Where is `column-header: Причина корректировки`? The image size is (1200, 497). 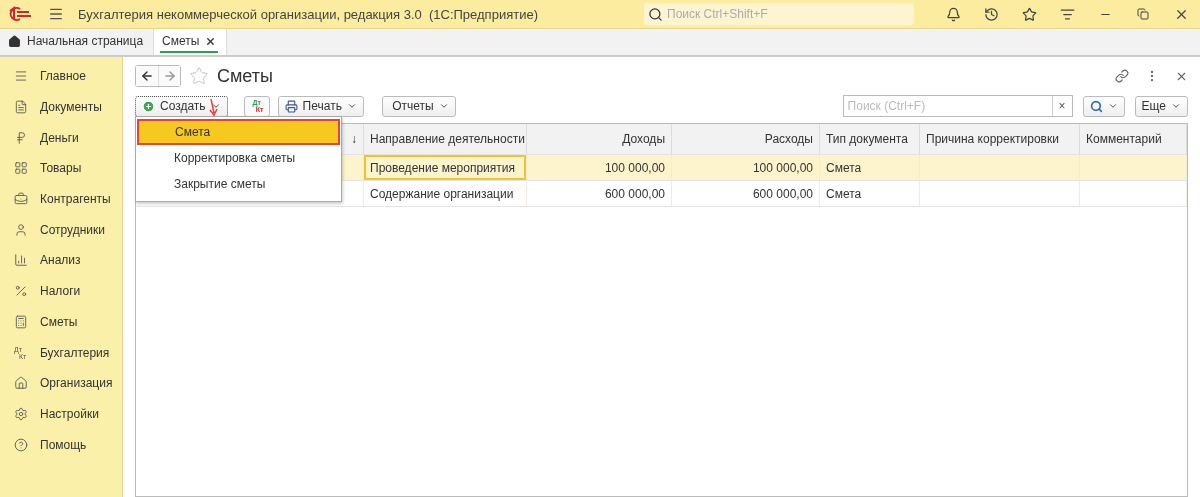
column-header: Причина корректировки is located at coordinates (1000, 139).